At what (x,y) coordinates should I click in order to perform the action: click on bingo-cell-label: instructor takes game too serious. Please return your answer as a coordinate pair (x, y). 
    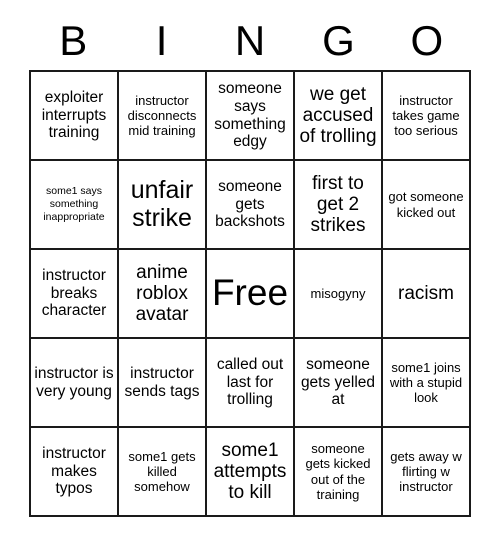
    Looking at the image, I should click on (426, 115).